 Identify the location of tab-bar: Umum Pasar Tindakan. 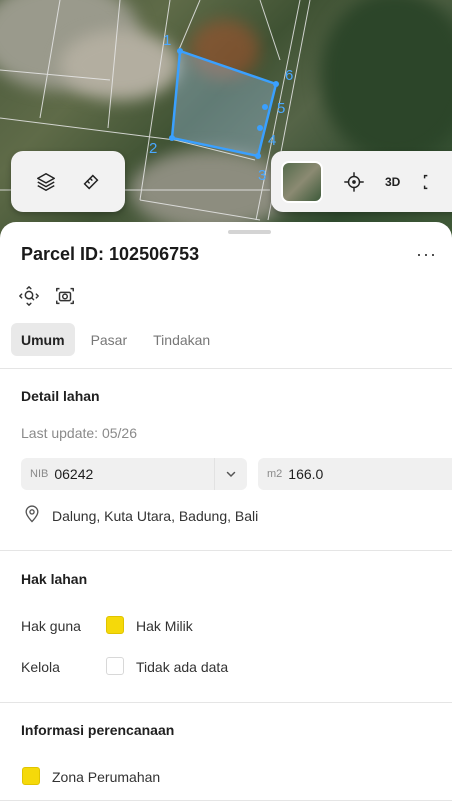
(115, 339).